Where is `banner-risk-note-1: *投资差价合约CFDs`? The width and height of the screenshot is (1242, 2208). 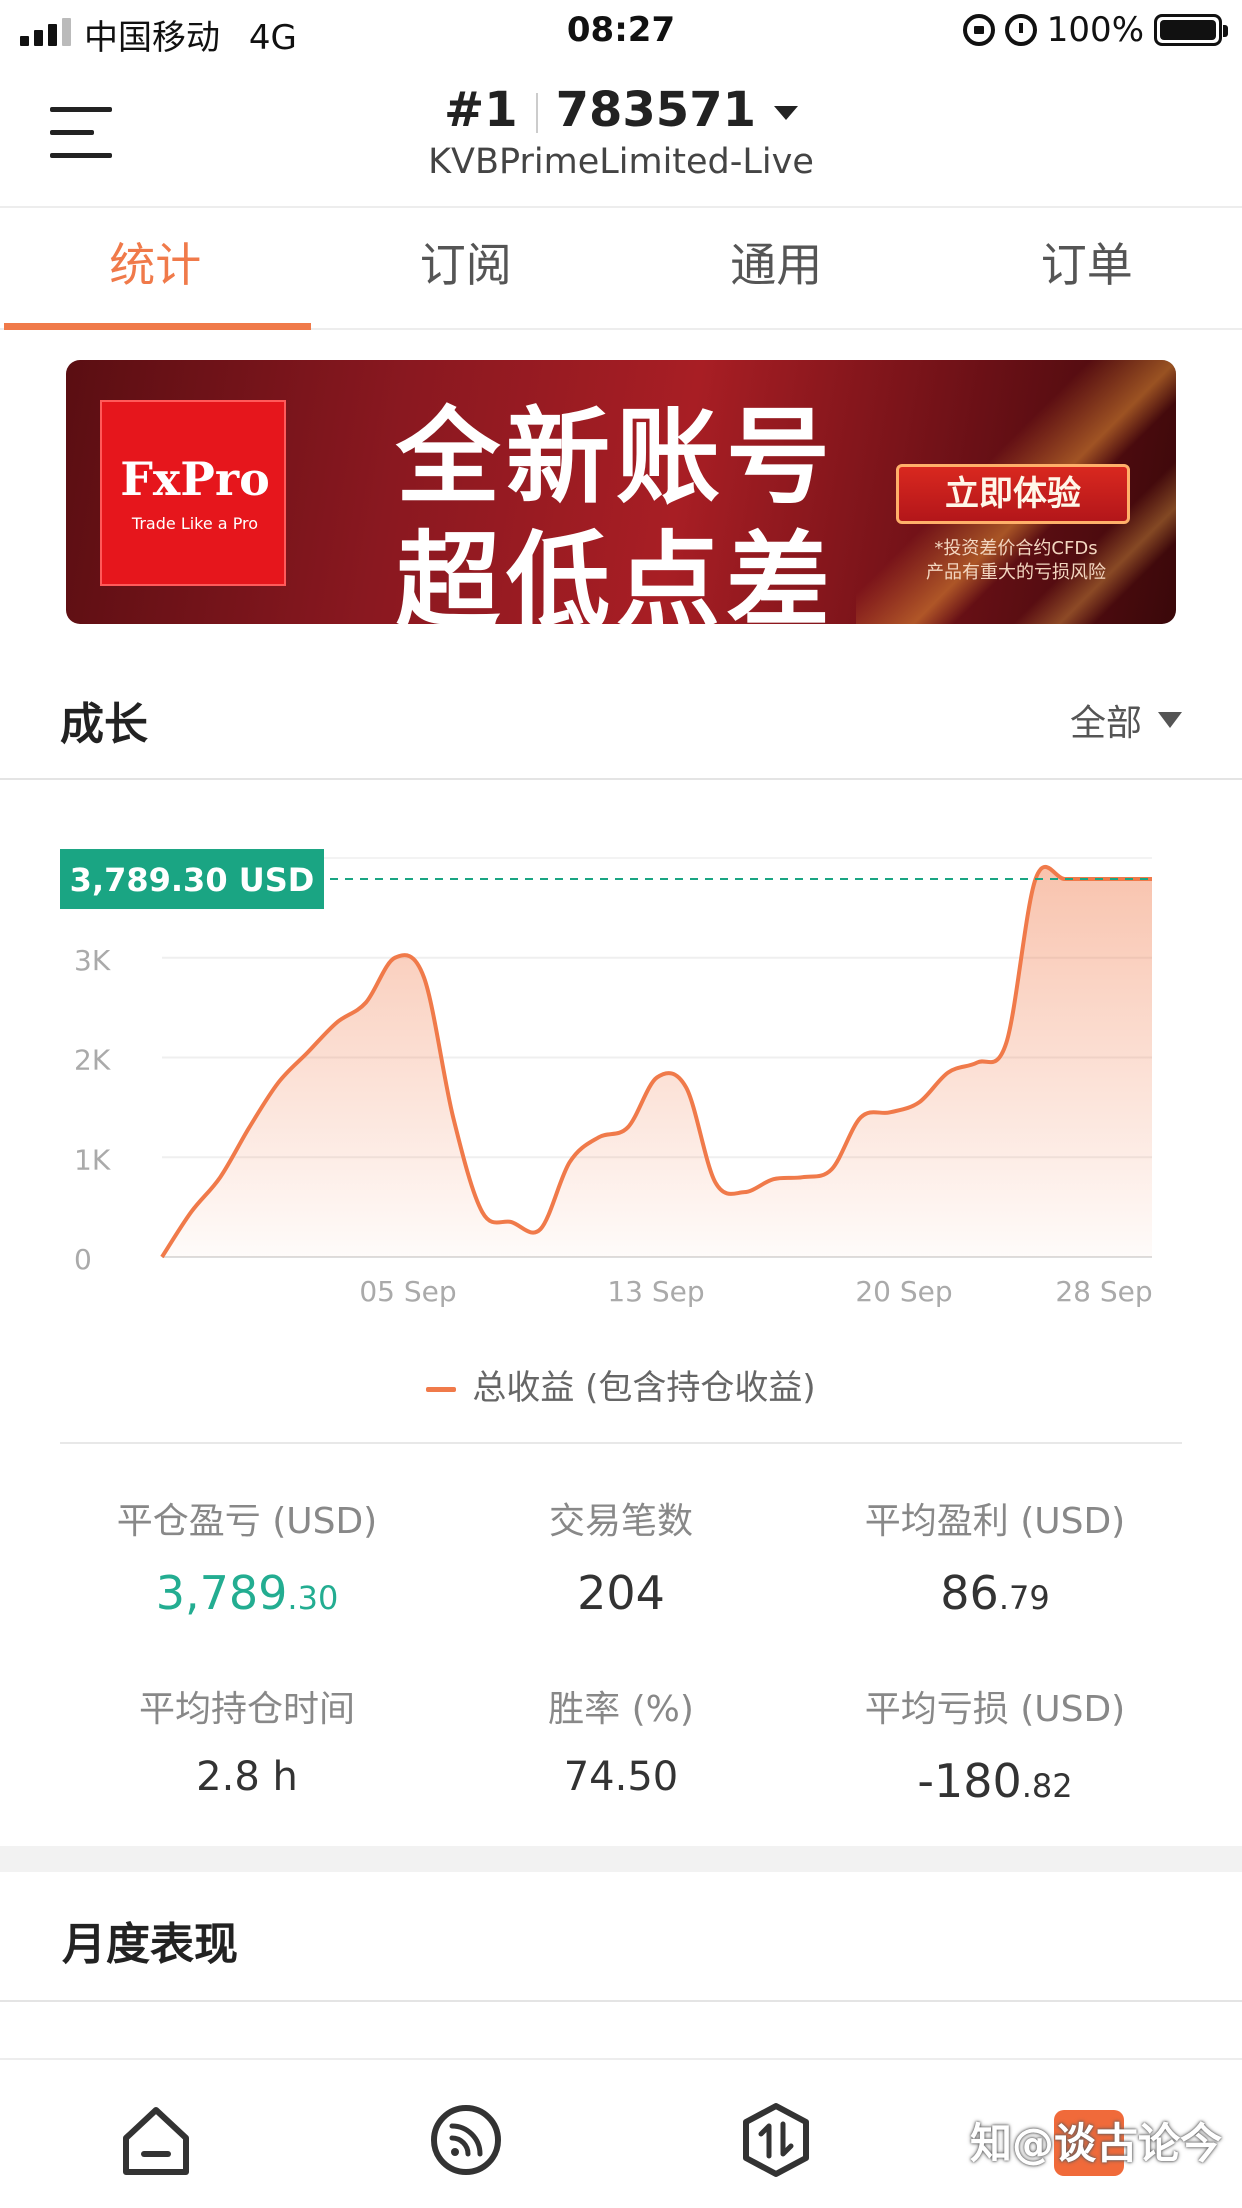
banner-risk-note-1: *投资差价合约CFDs is located at coordinates (1016, 548).